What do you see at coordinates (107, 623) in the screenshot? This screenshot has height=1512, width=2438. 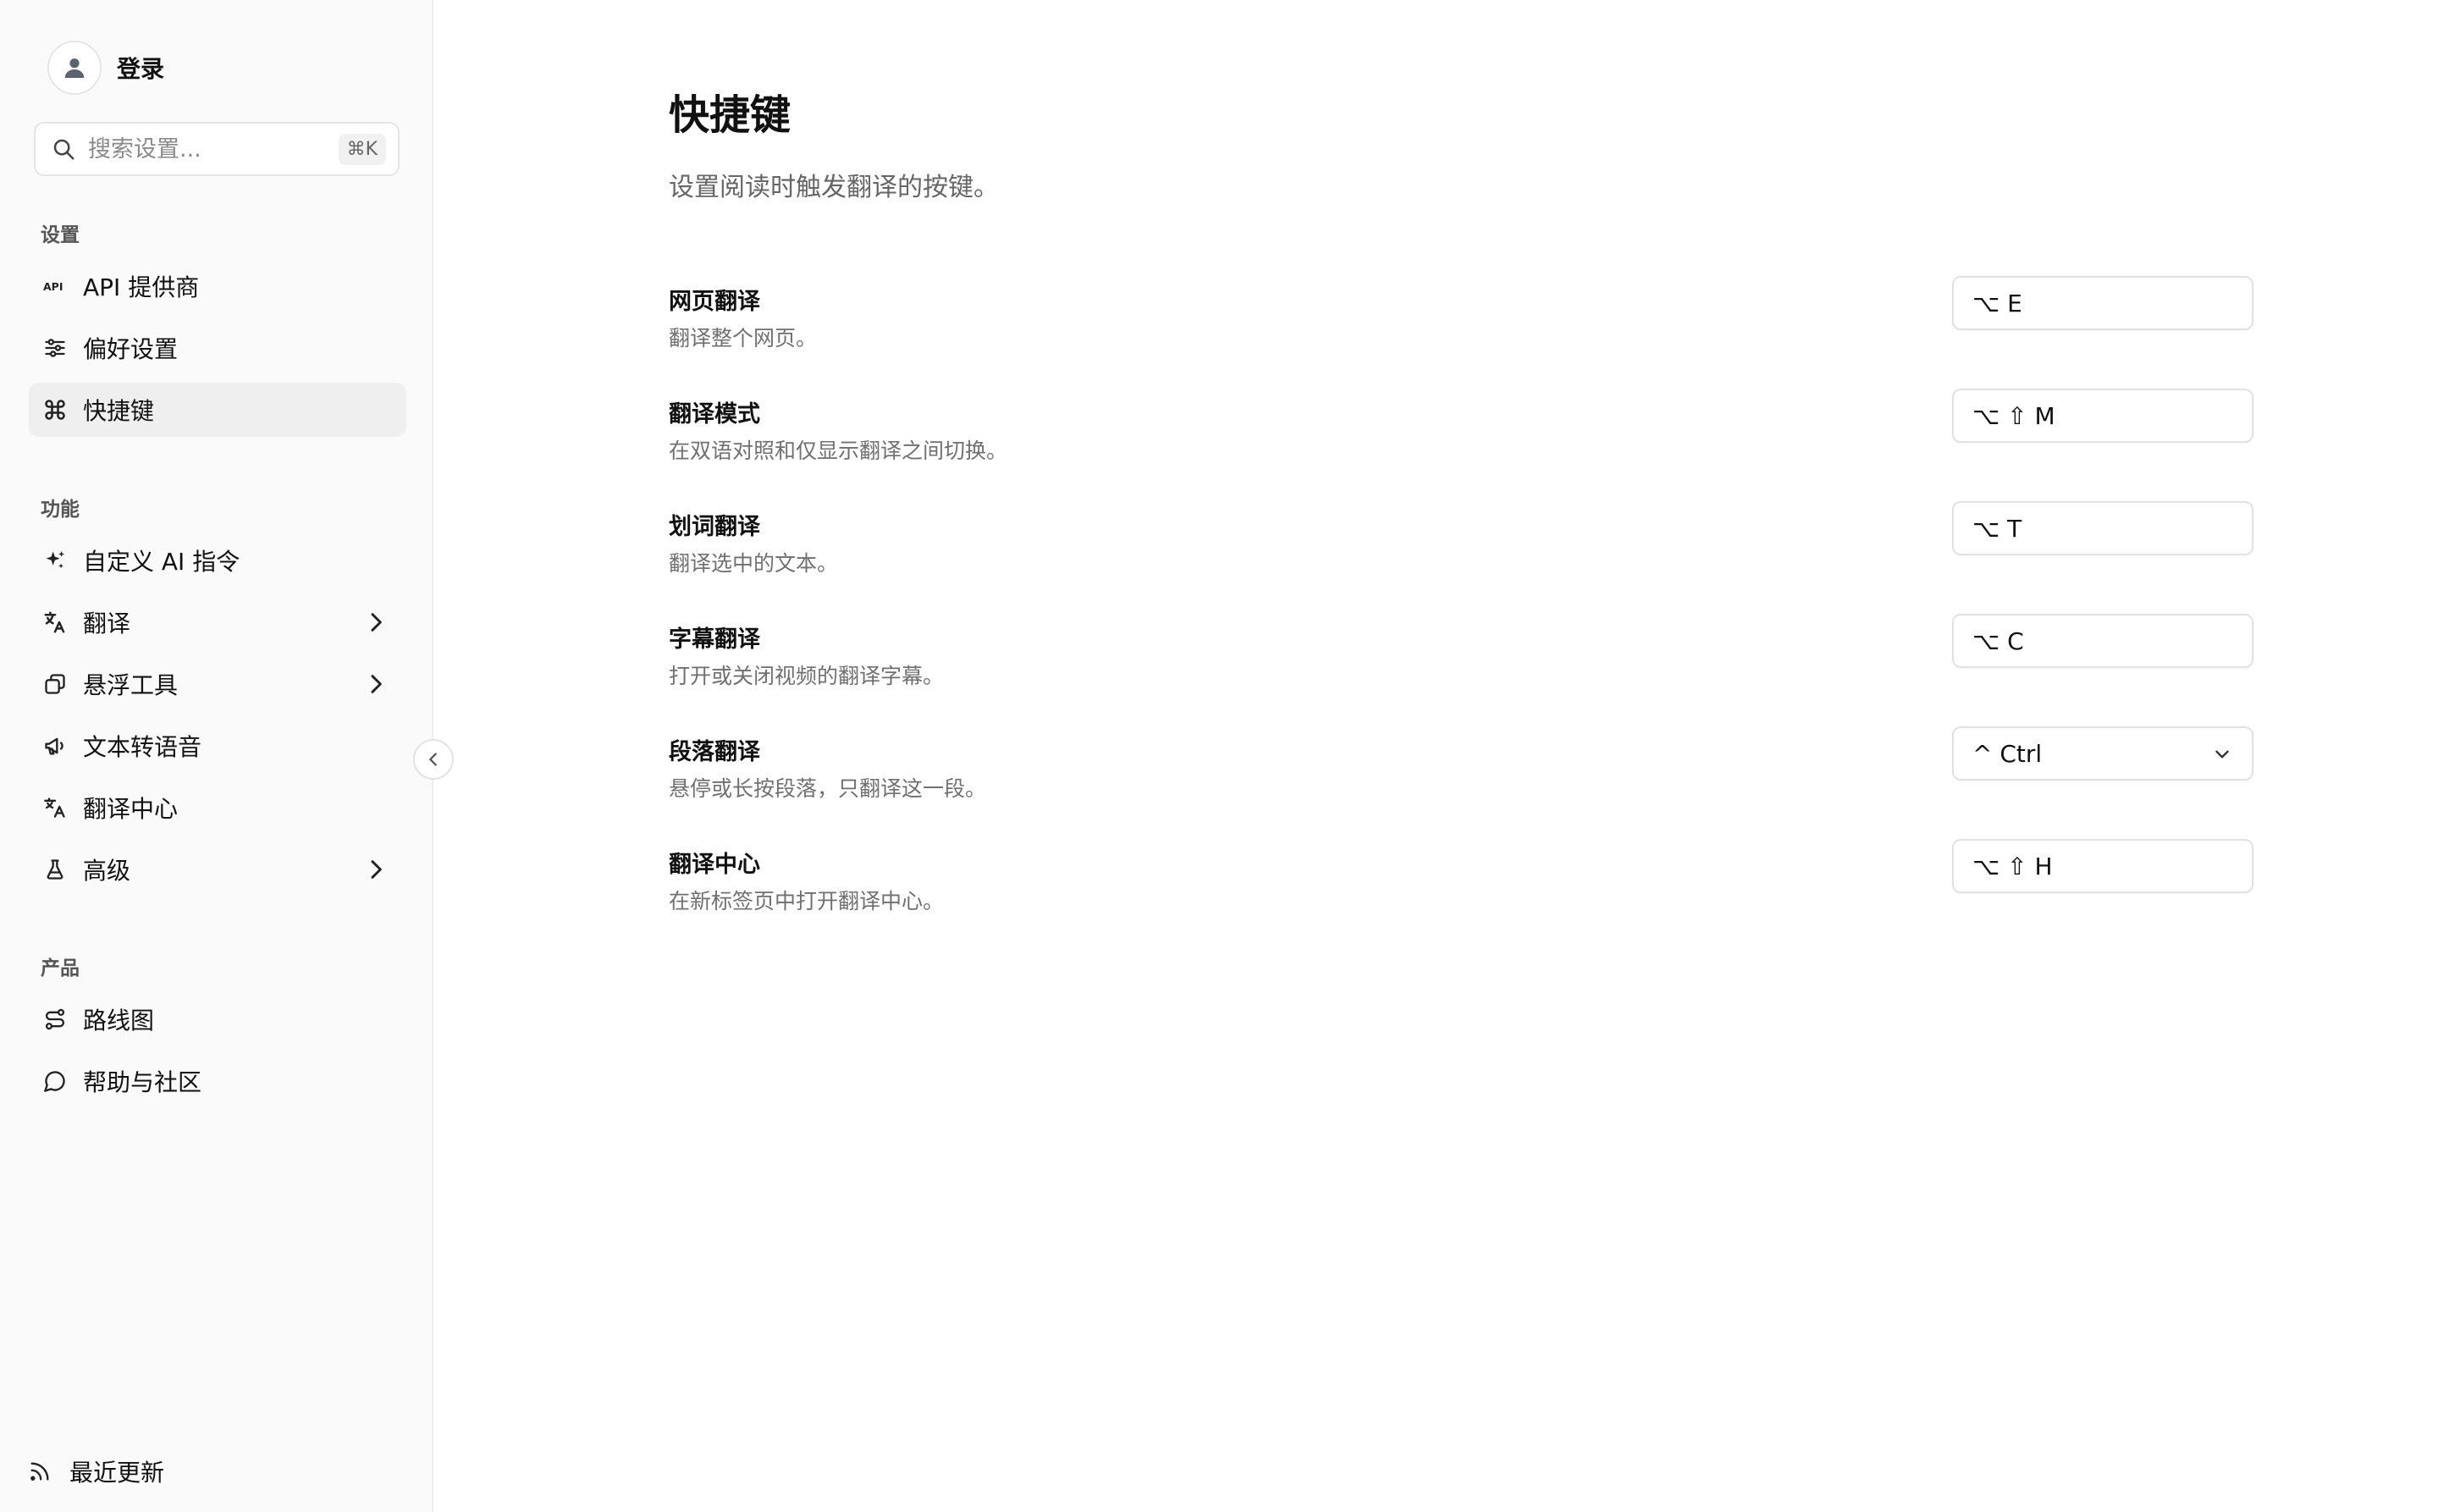 I see `sidebar-item-label: 翻译` at bounding box center [107, 623].